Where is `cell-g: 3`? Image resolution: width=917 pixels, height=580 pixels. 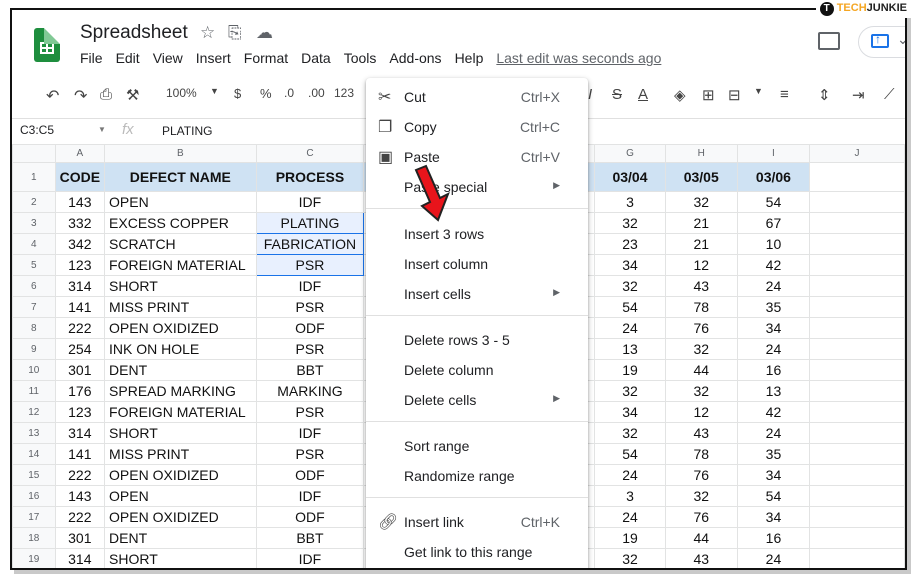
cell-g: 3 is located at coordinates (630, 496).